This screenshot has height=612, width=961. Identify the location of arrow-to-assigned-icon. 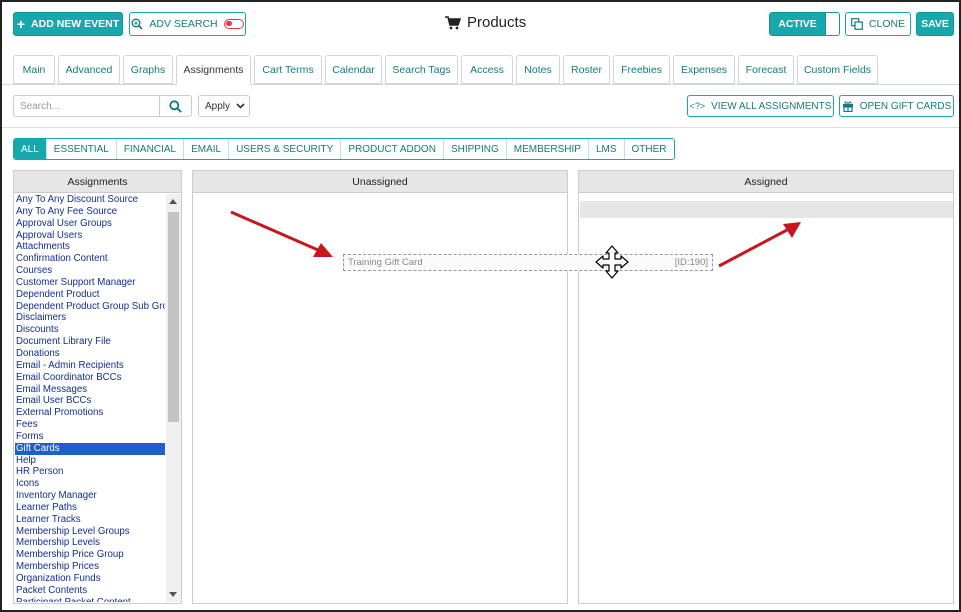
(759, 245).